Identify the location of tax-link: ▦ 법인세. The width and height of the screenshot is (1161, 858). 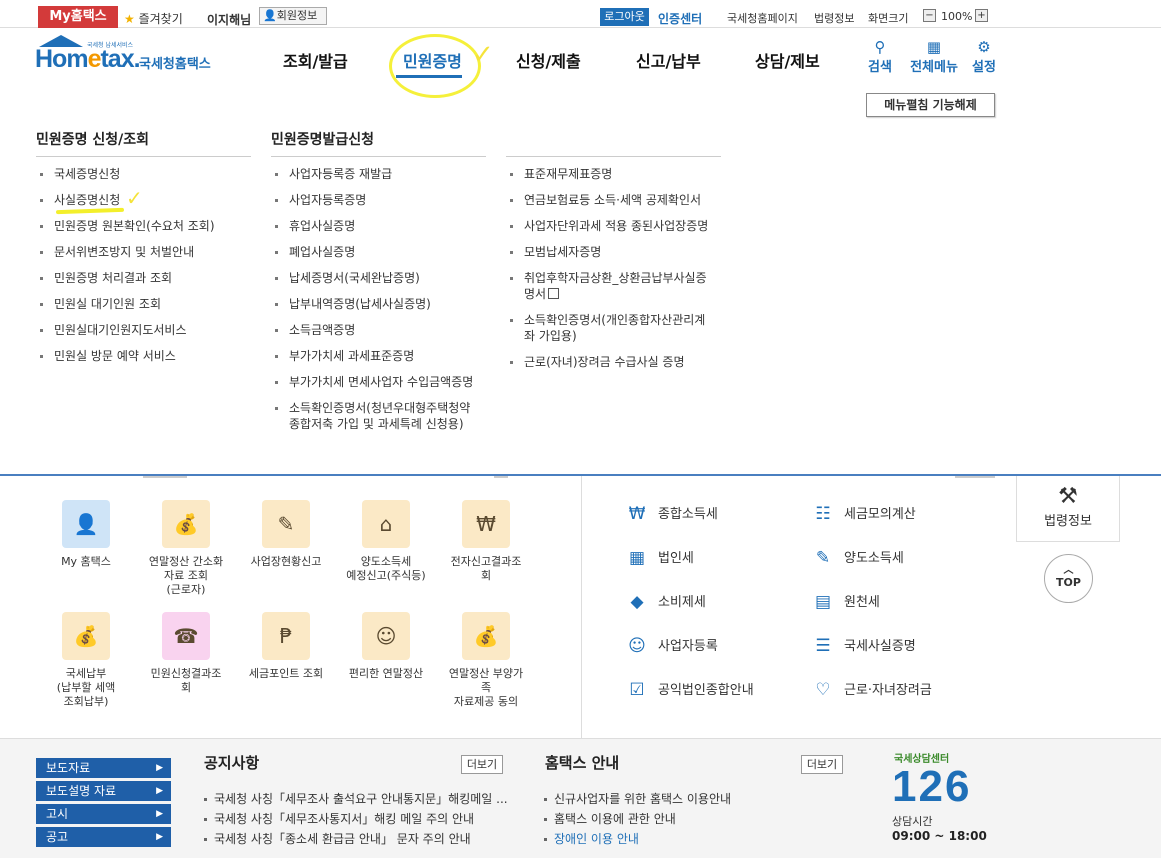
(659, 558).